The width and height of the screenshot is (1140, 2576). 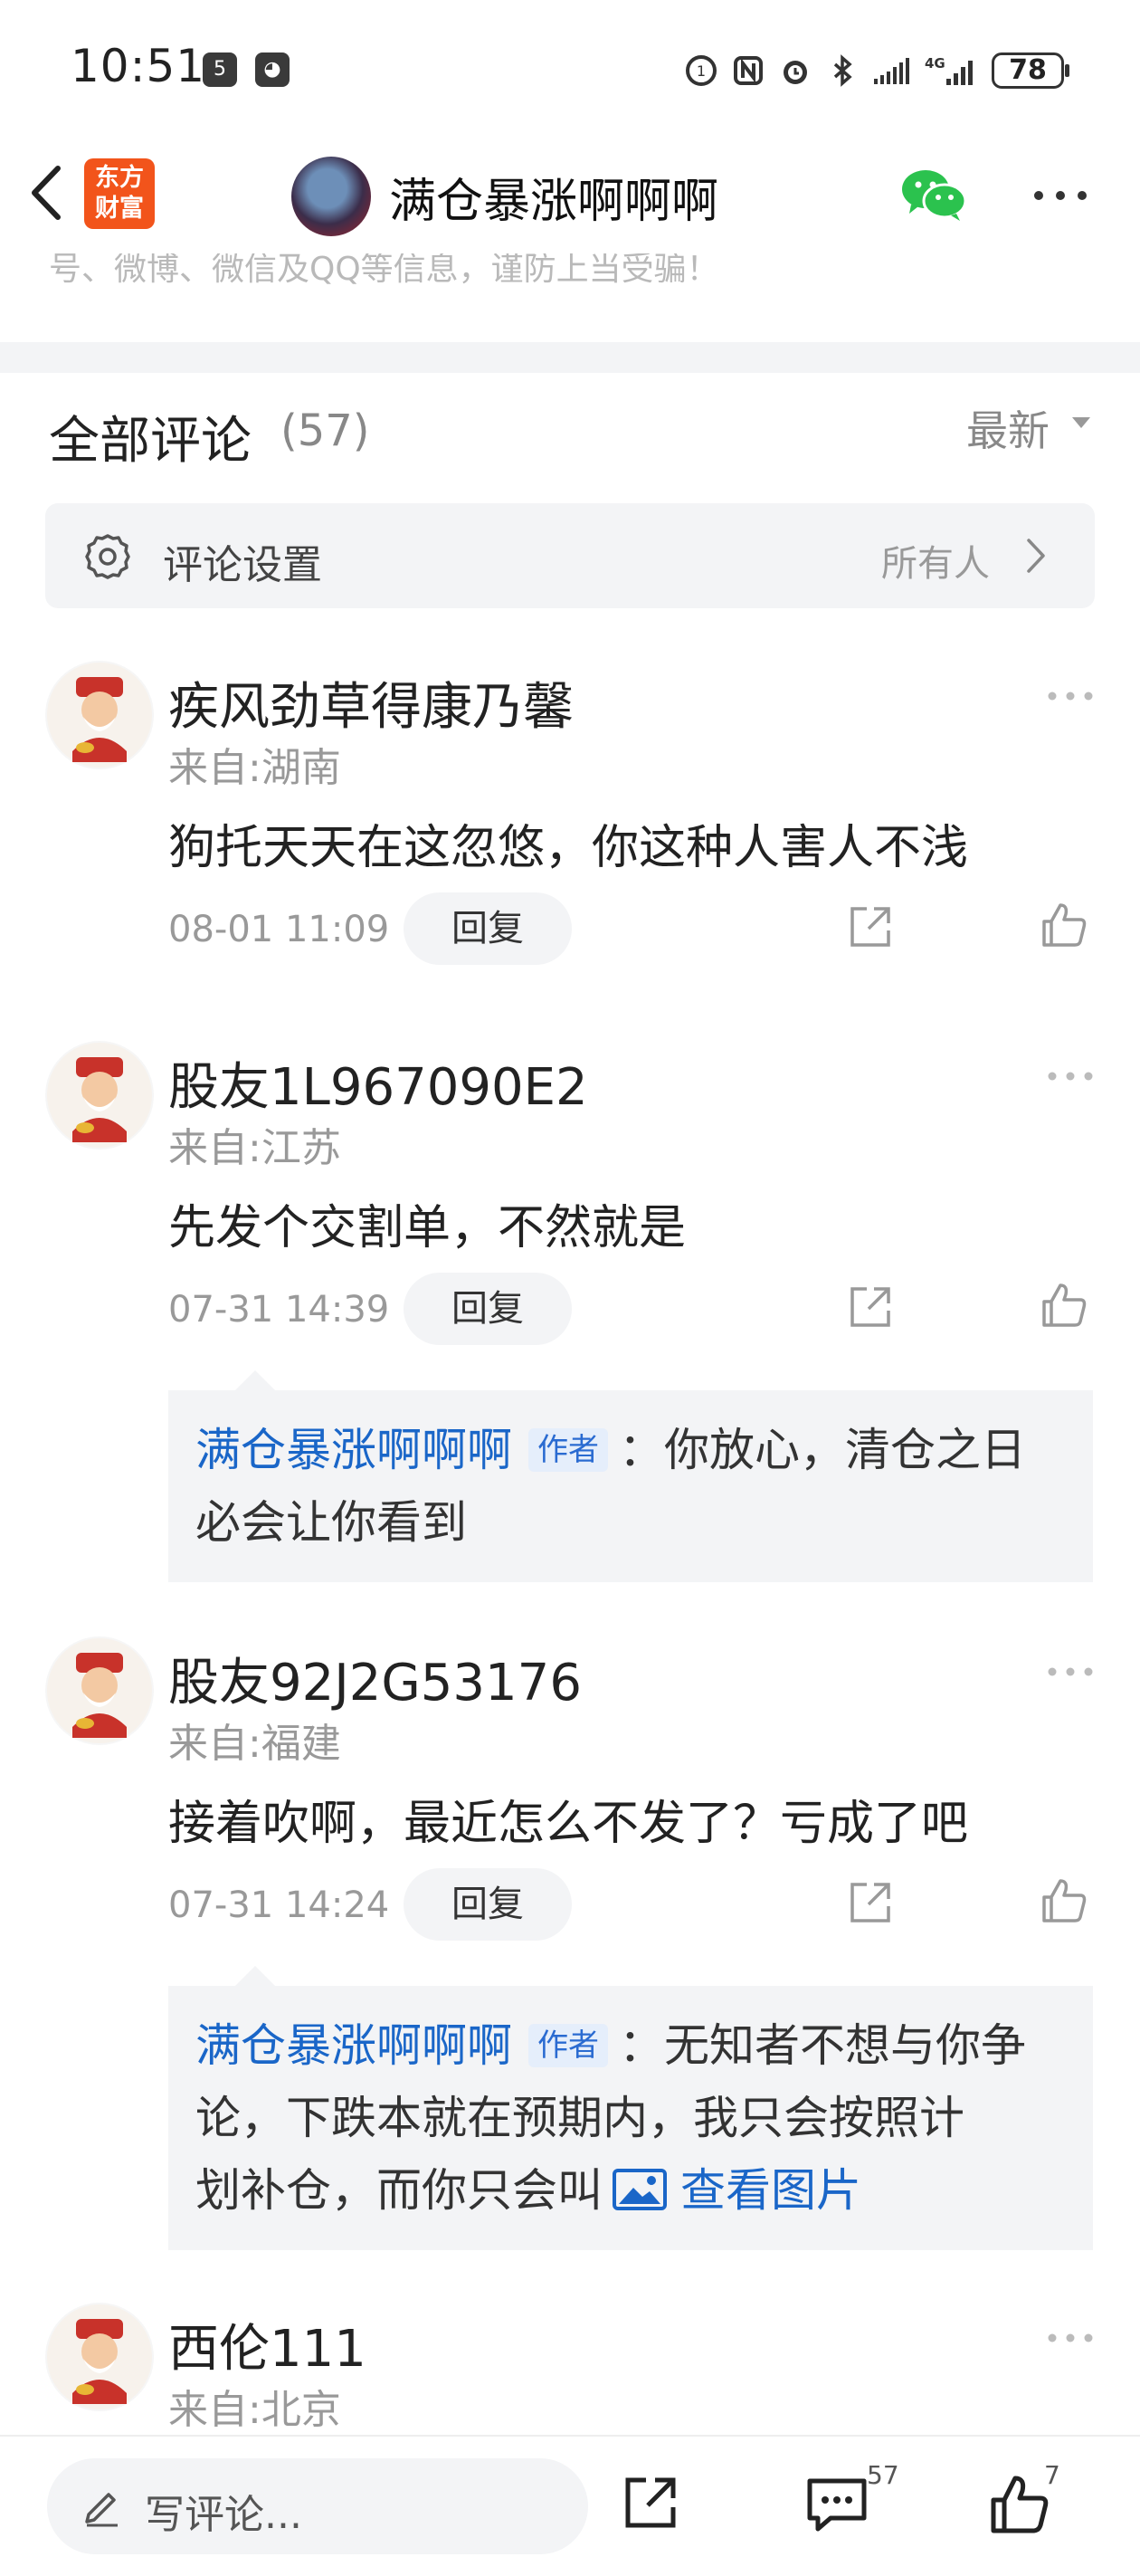 What do you see at coordinates (151, 441) in the screenshot?
I see `comments-title: 全部评论` at bounding box center [151, 441].